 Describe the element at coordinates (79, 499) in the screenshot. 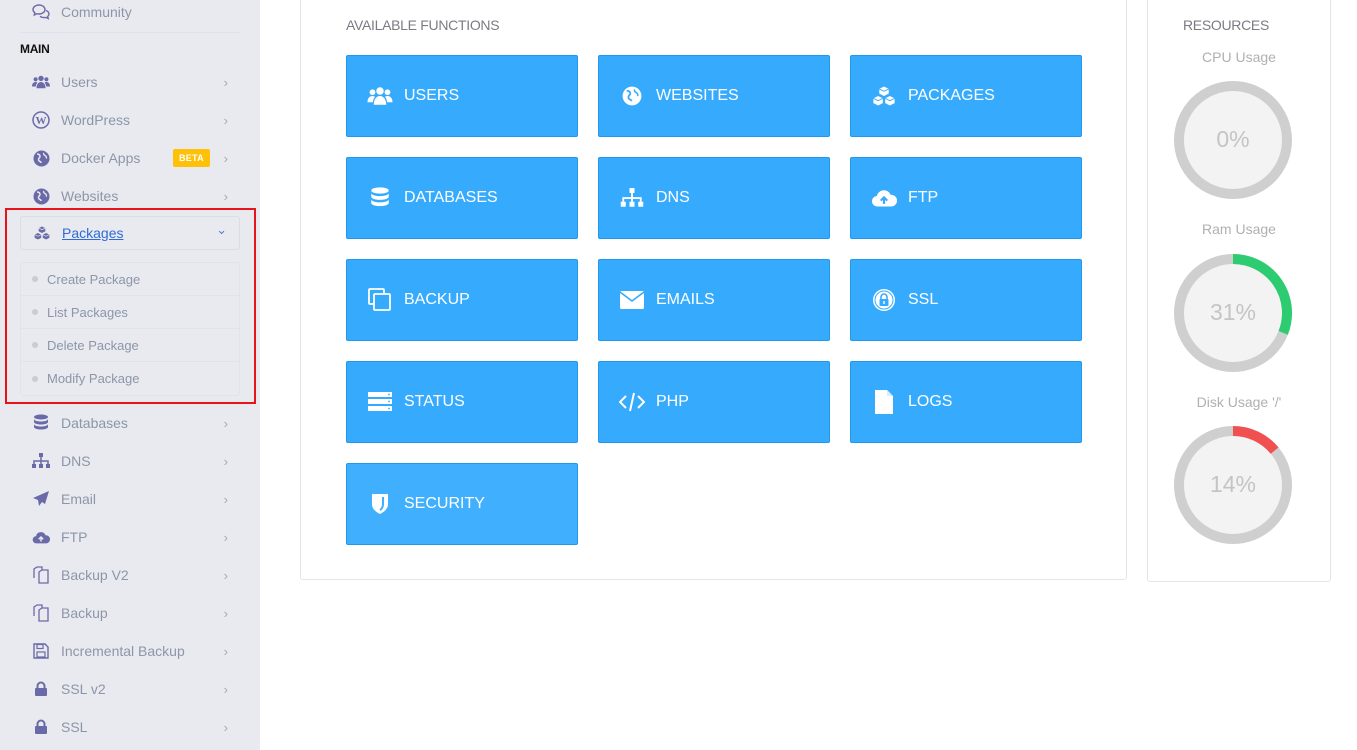

I see `sidebar-item-label: Email` at that location.